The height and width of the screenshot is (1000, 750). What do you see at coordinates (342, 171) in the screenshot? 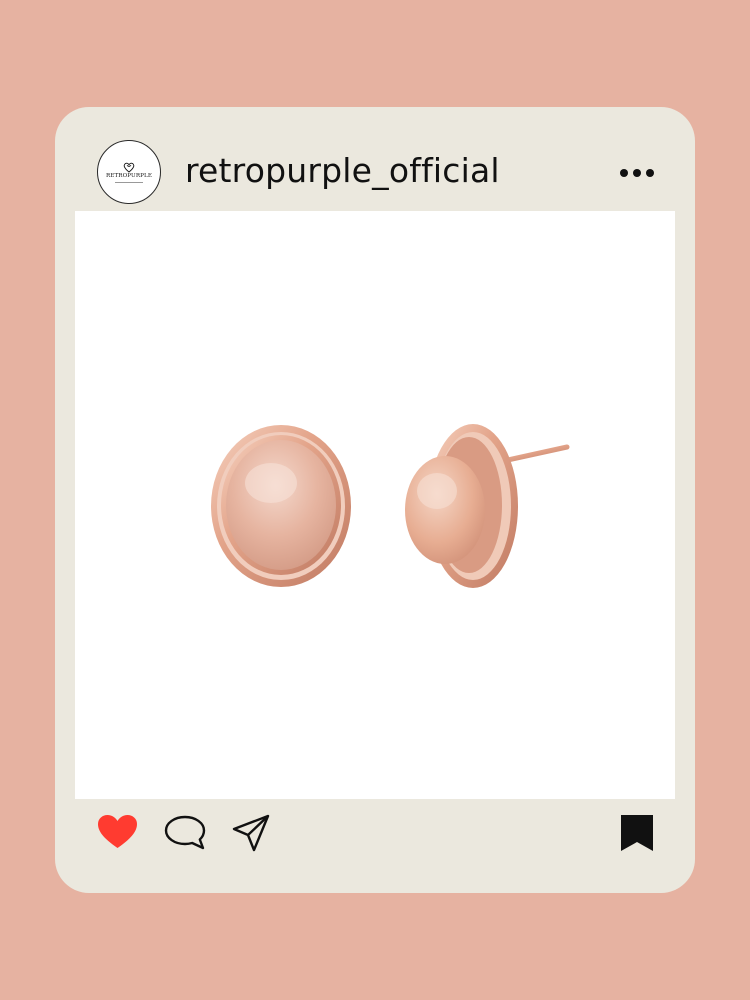
I see `post-username: retropurple_official` at bounding box center [342, 171].